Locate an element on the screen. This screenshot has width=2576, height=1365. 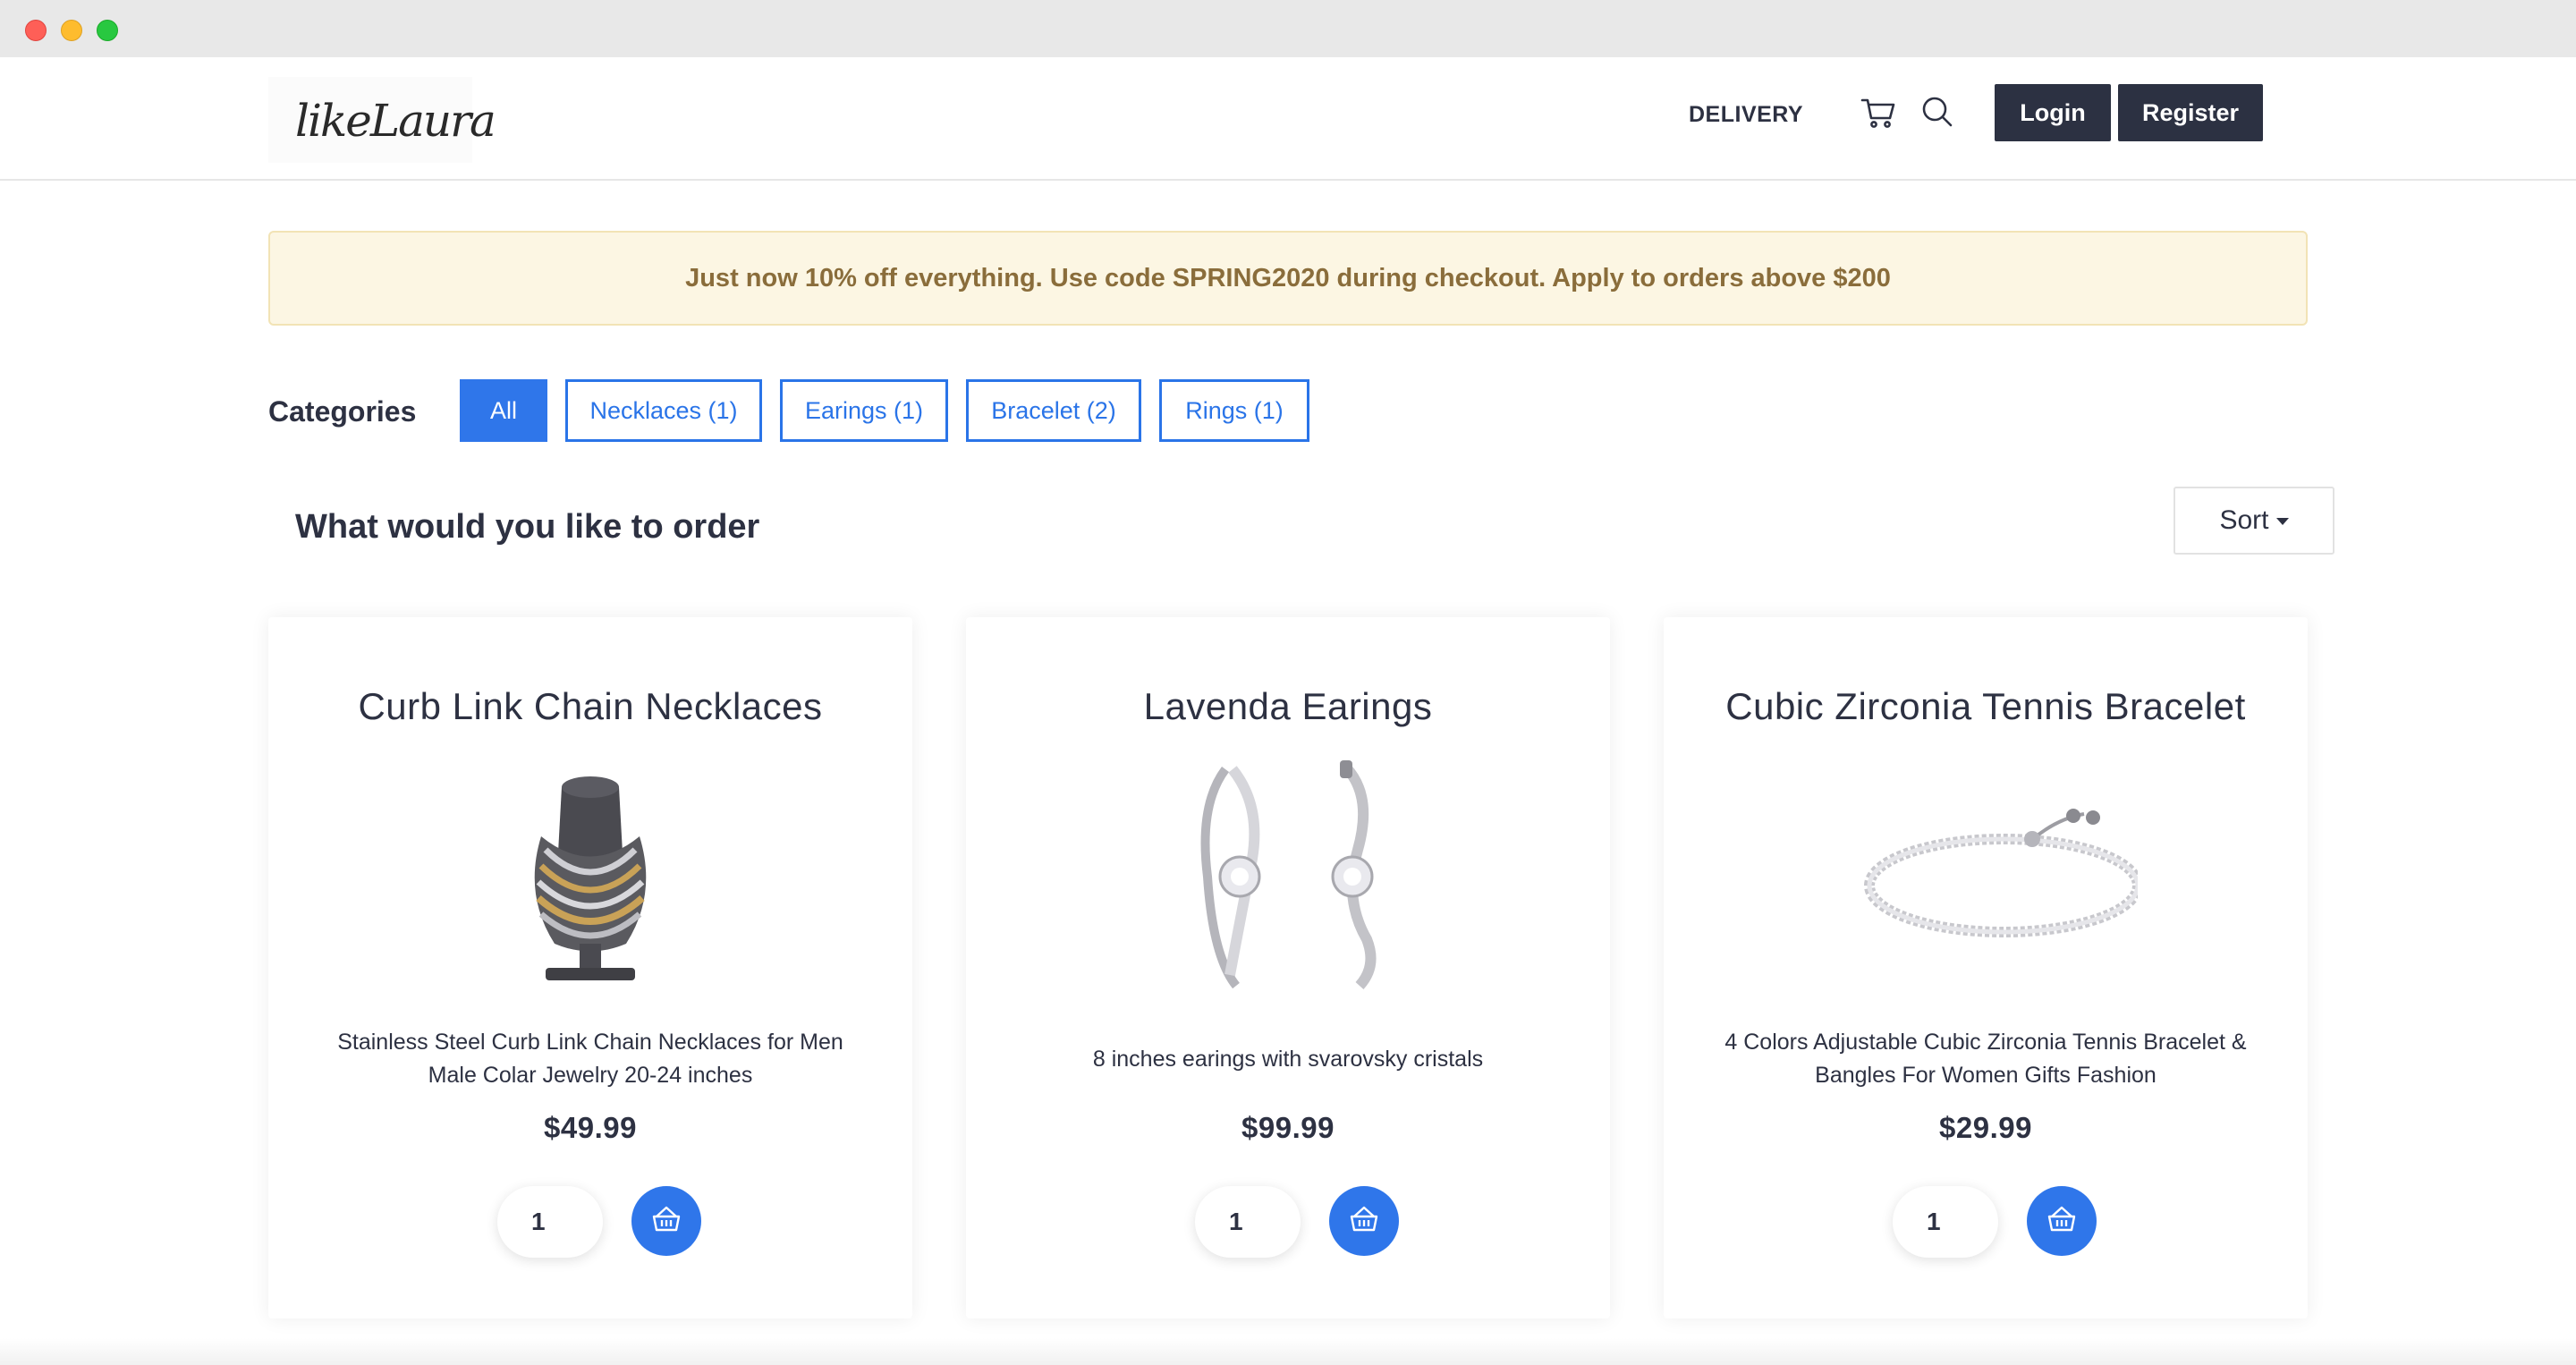
product-title: Cubic Zirconia Tennis Bracelet is located at coordinates (1985, 706).